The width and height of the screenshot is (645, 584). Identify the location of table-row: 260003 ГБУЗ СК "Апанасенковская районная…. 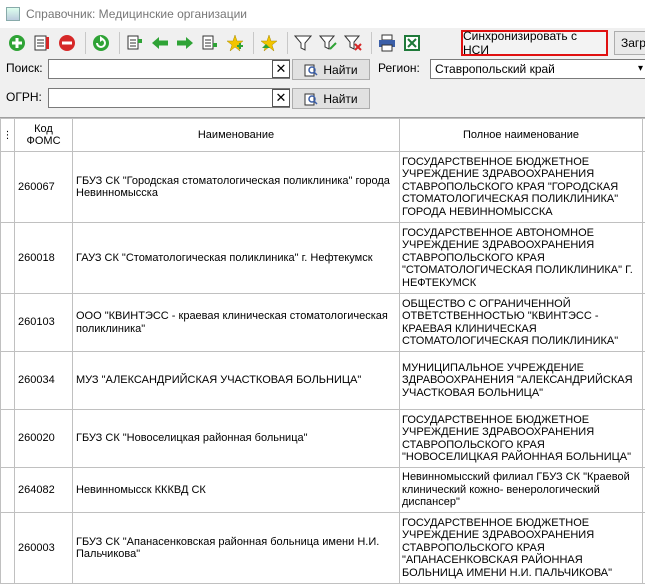
(322, 548).